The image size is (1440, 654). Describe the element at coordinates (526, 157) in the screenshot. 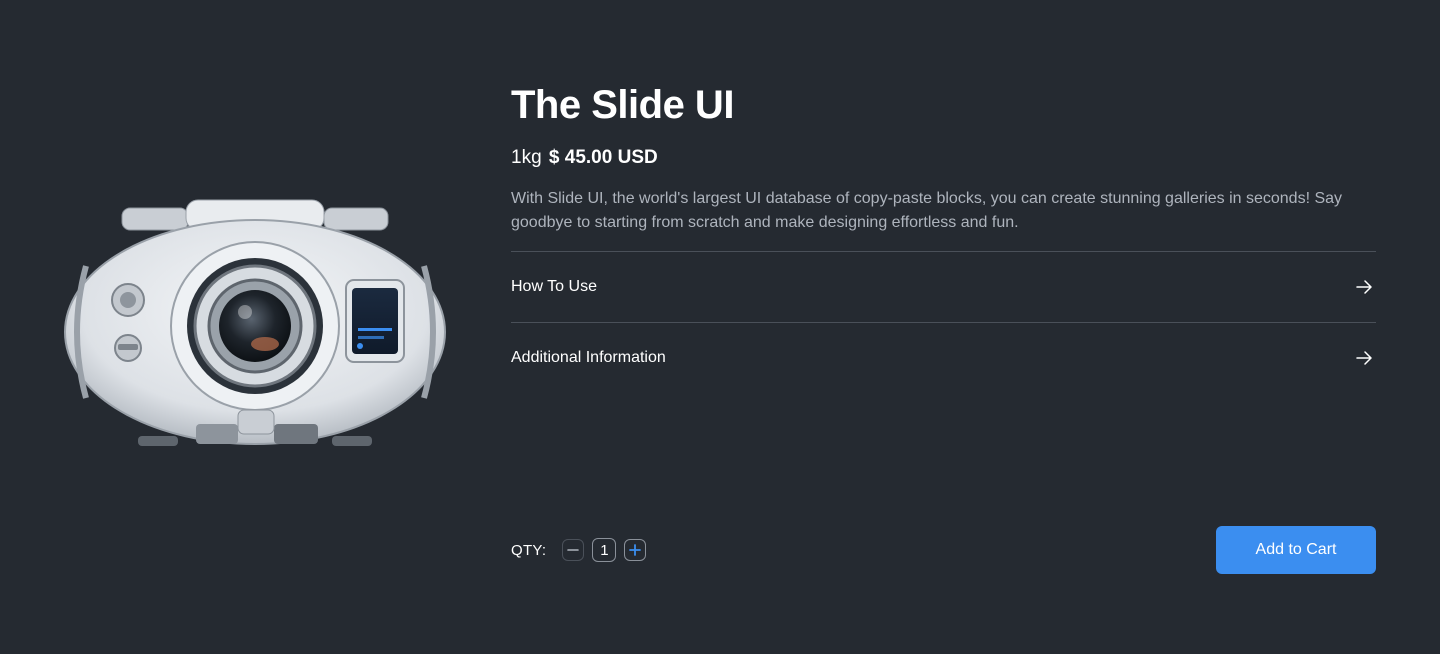

I see `product-weight: 1kg` at that location.